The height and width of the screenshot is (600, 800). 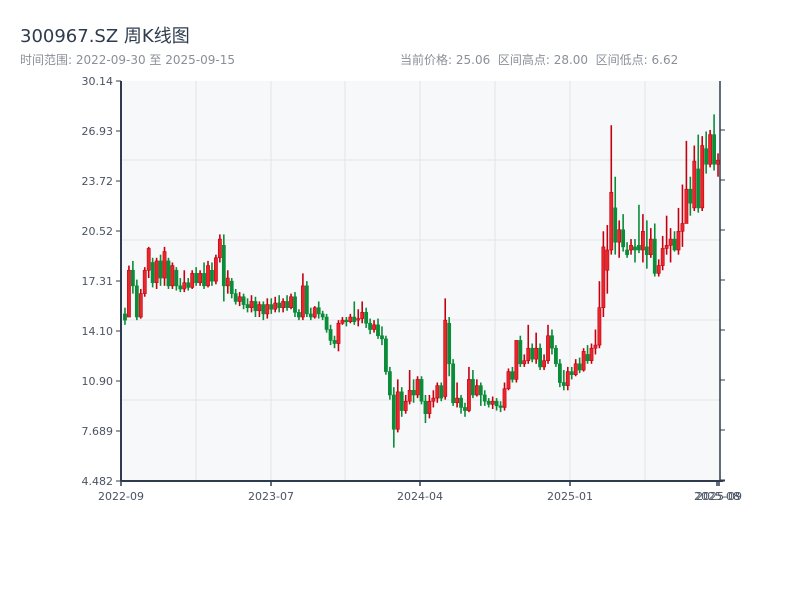 I want to click on x-tick-label: 2024-04, so click(x=420, y=496).